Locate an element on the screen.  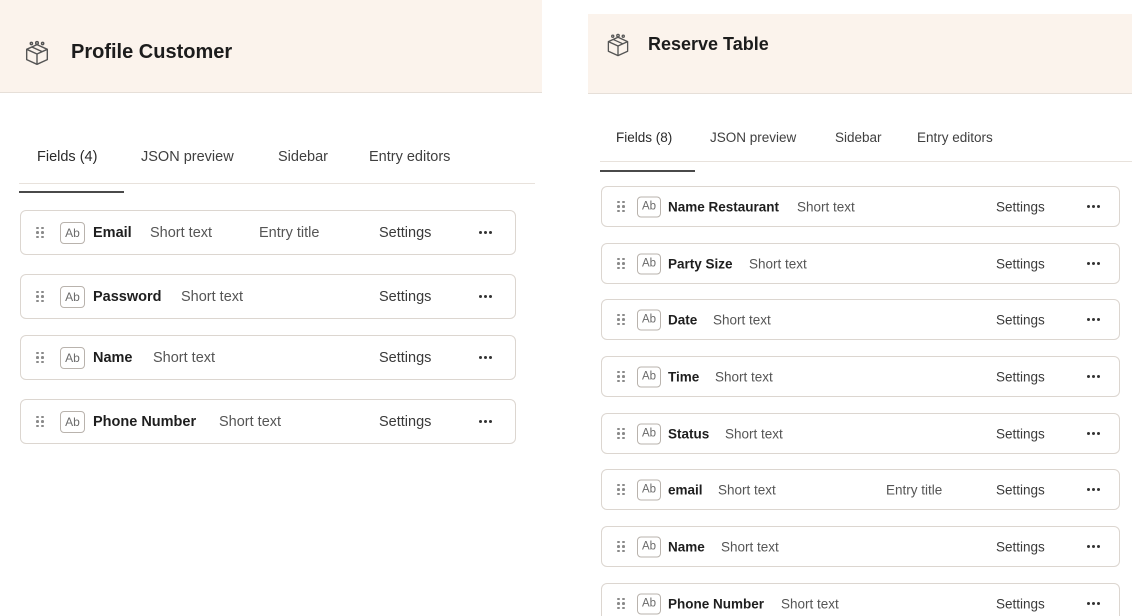
tab-label: Fields (8) is located at coordinates (644, 137).